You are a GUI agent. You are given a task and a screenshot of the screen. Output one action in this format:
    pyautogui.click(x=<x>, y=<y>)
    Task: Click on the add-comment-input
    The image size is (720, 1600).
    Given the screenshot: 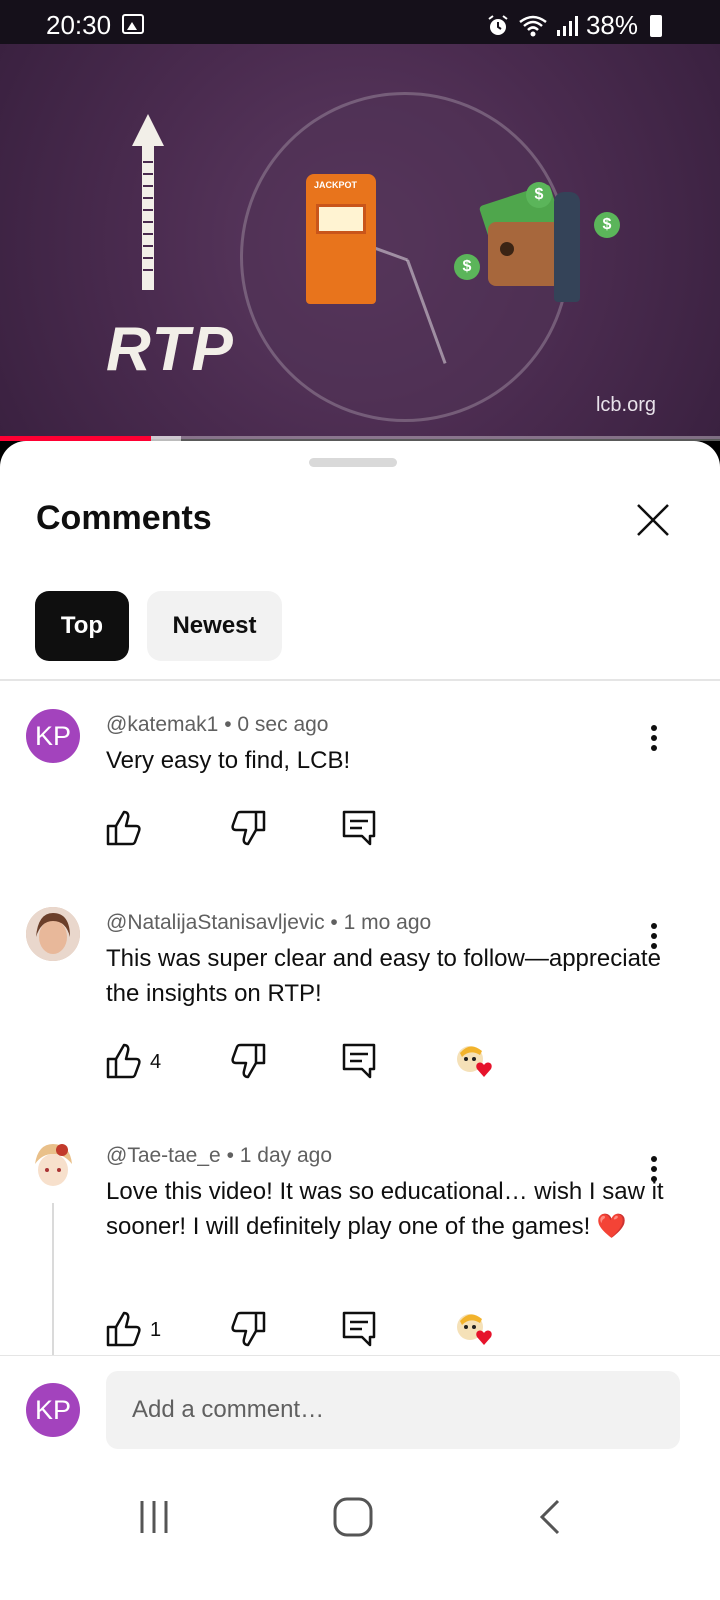 What is the action you would take?
    pyautogui.click(x=393, y=1410)
    